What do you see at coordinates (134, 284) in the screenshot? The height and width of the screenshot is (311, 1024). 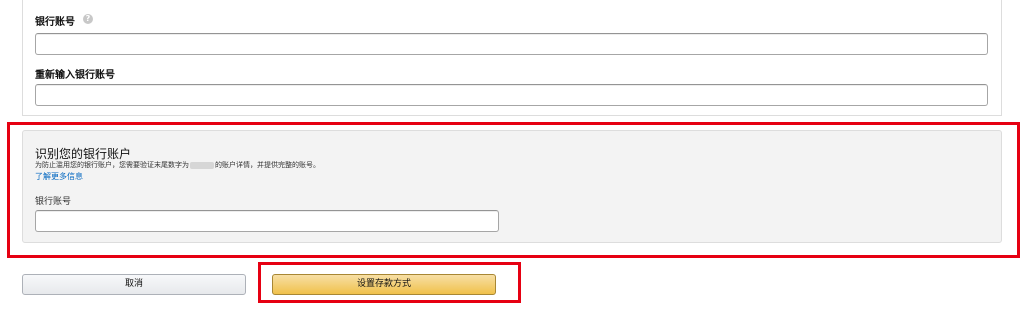 I see `cancel-button: 取消` at bounding box center [134, 284].